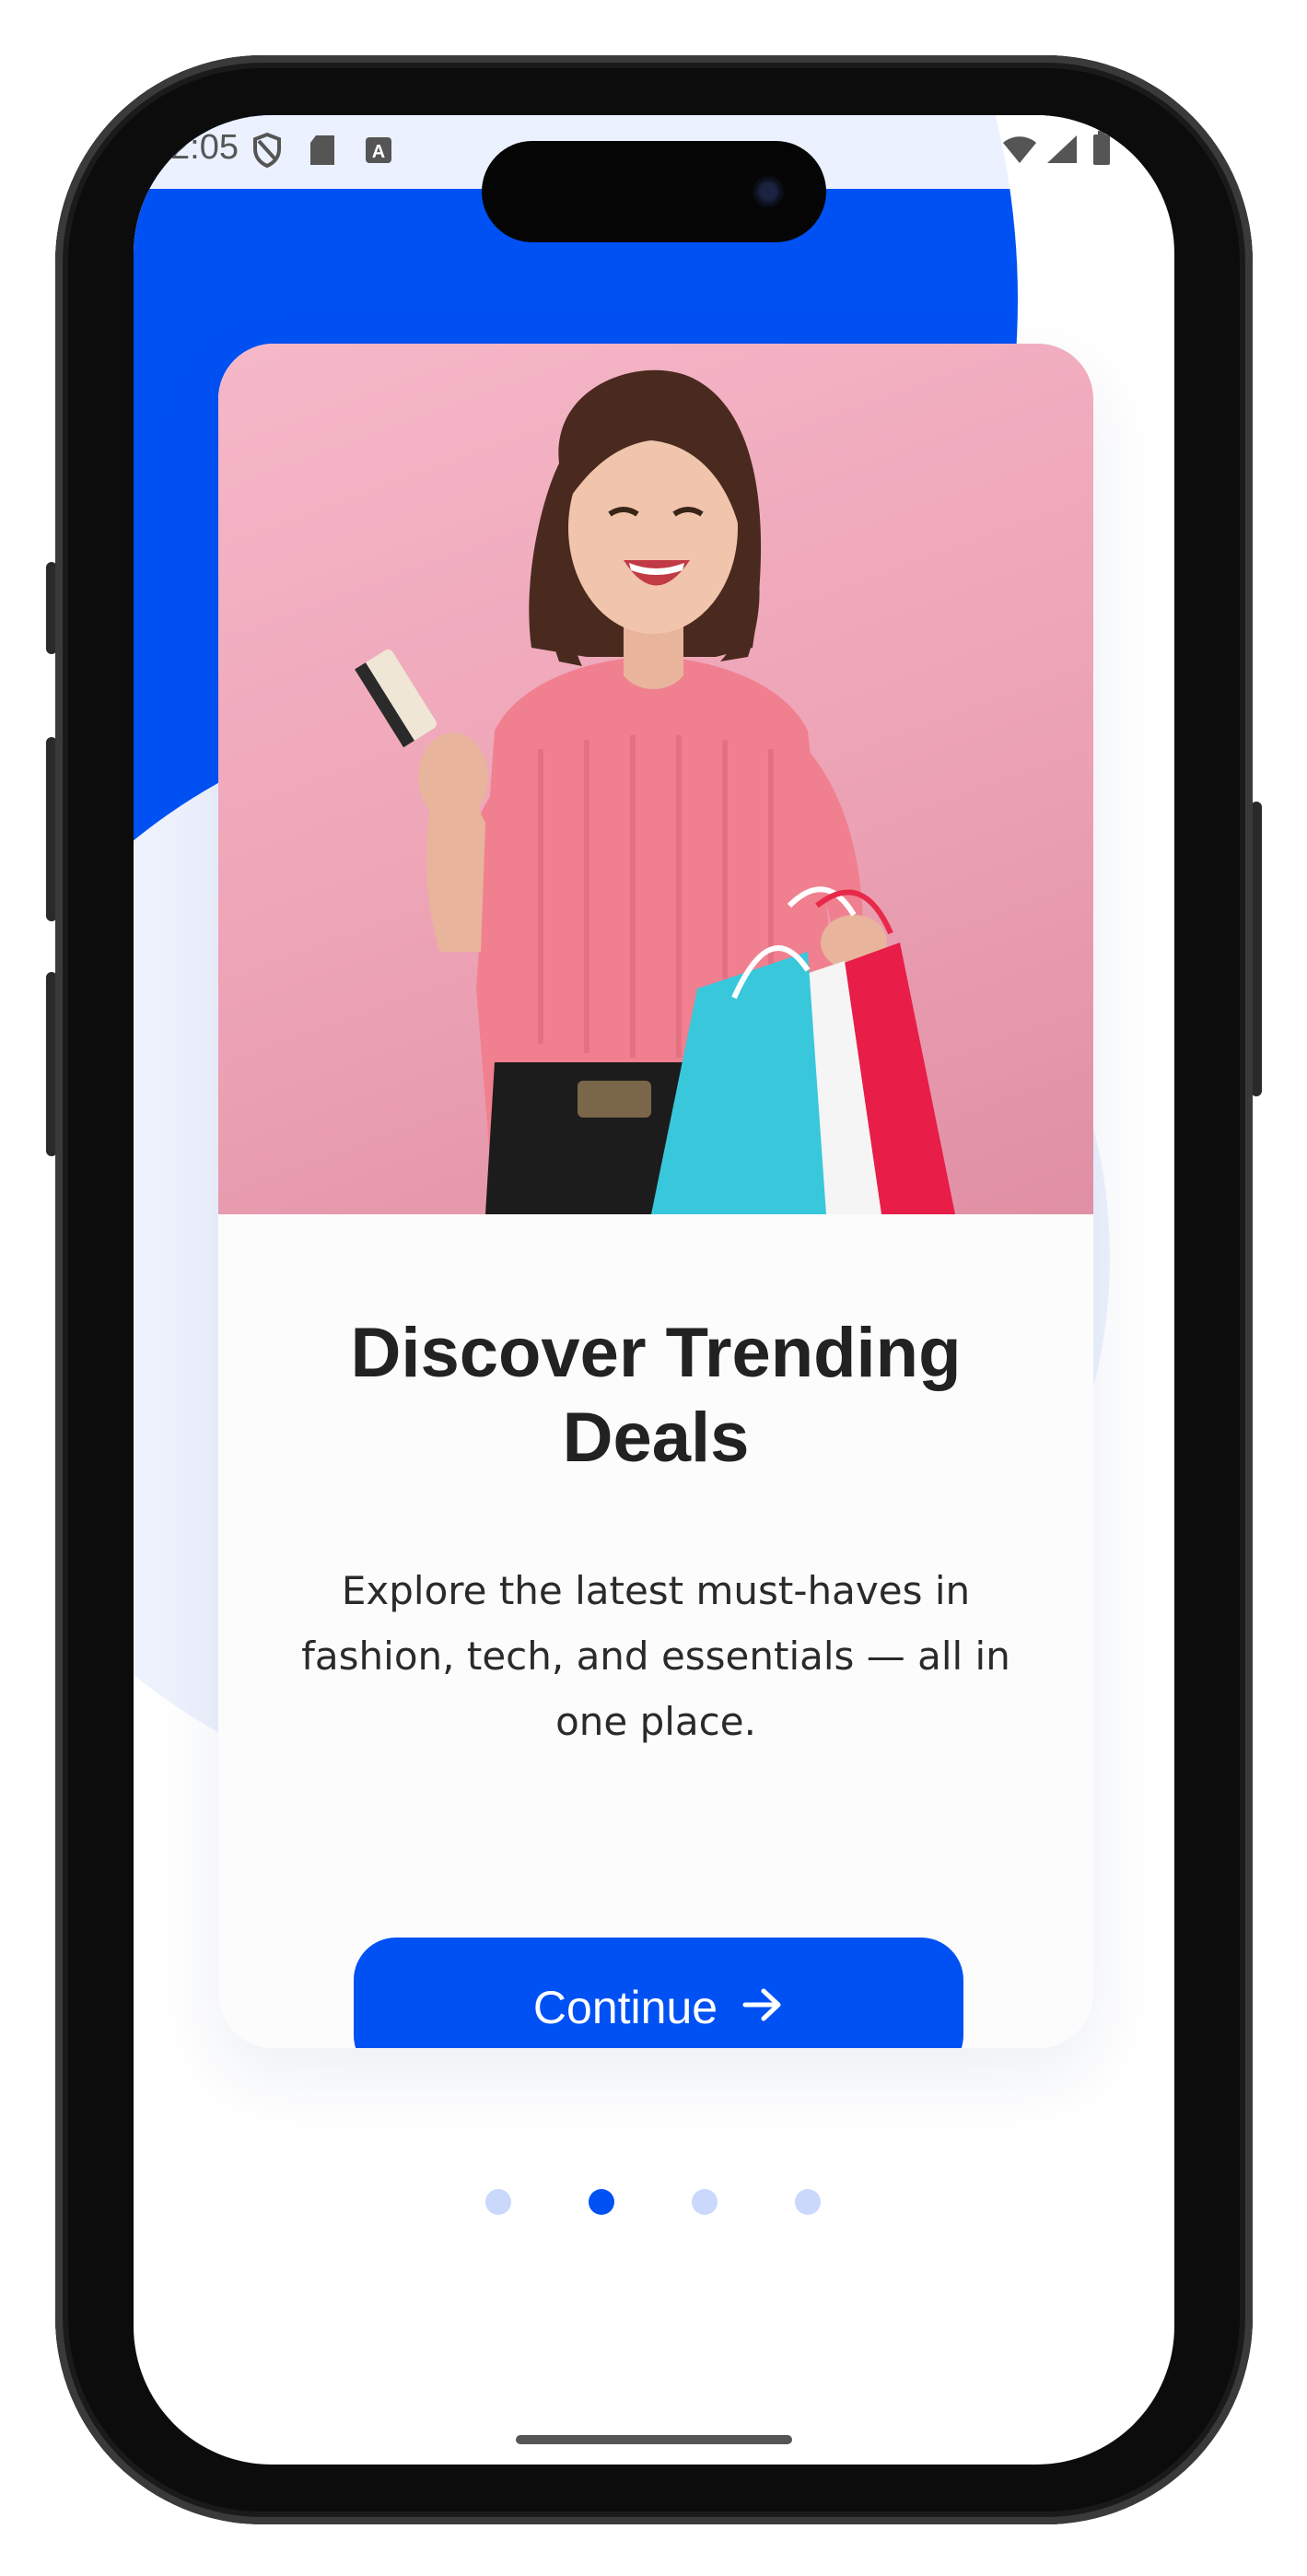  What do you see at coordinates (625, 2008) in the screenshot?
I see `continue-button-label: Continue` at bounding box center [625, 2008].